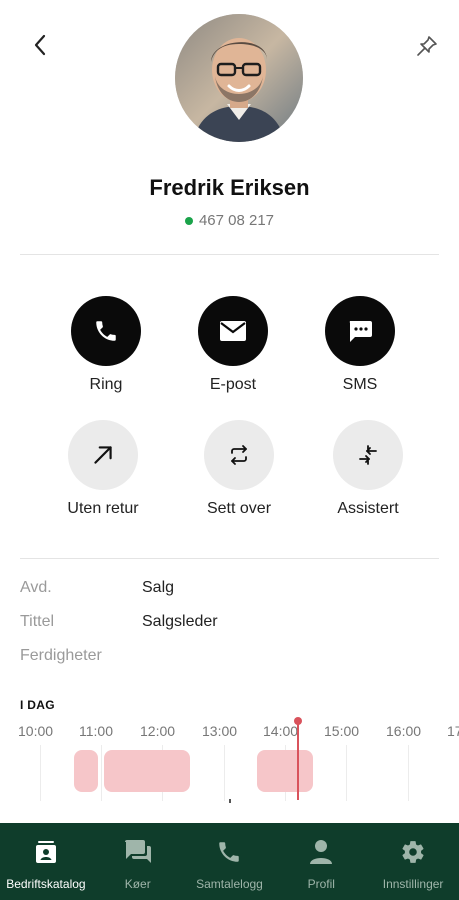  What do you see at coordinates (230, 591) in the screenshot?
I see `info-row-department: Avd. Salg` at bounding box center [230, 591].